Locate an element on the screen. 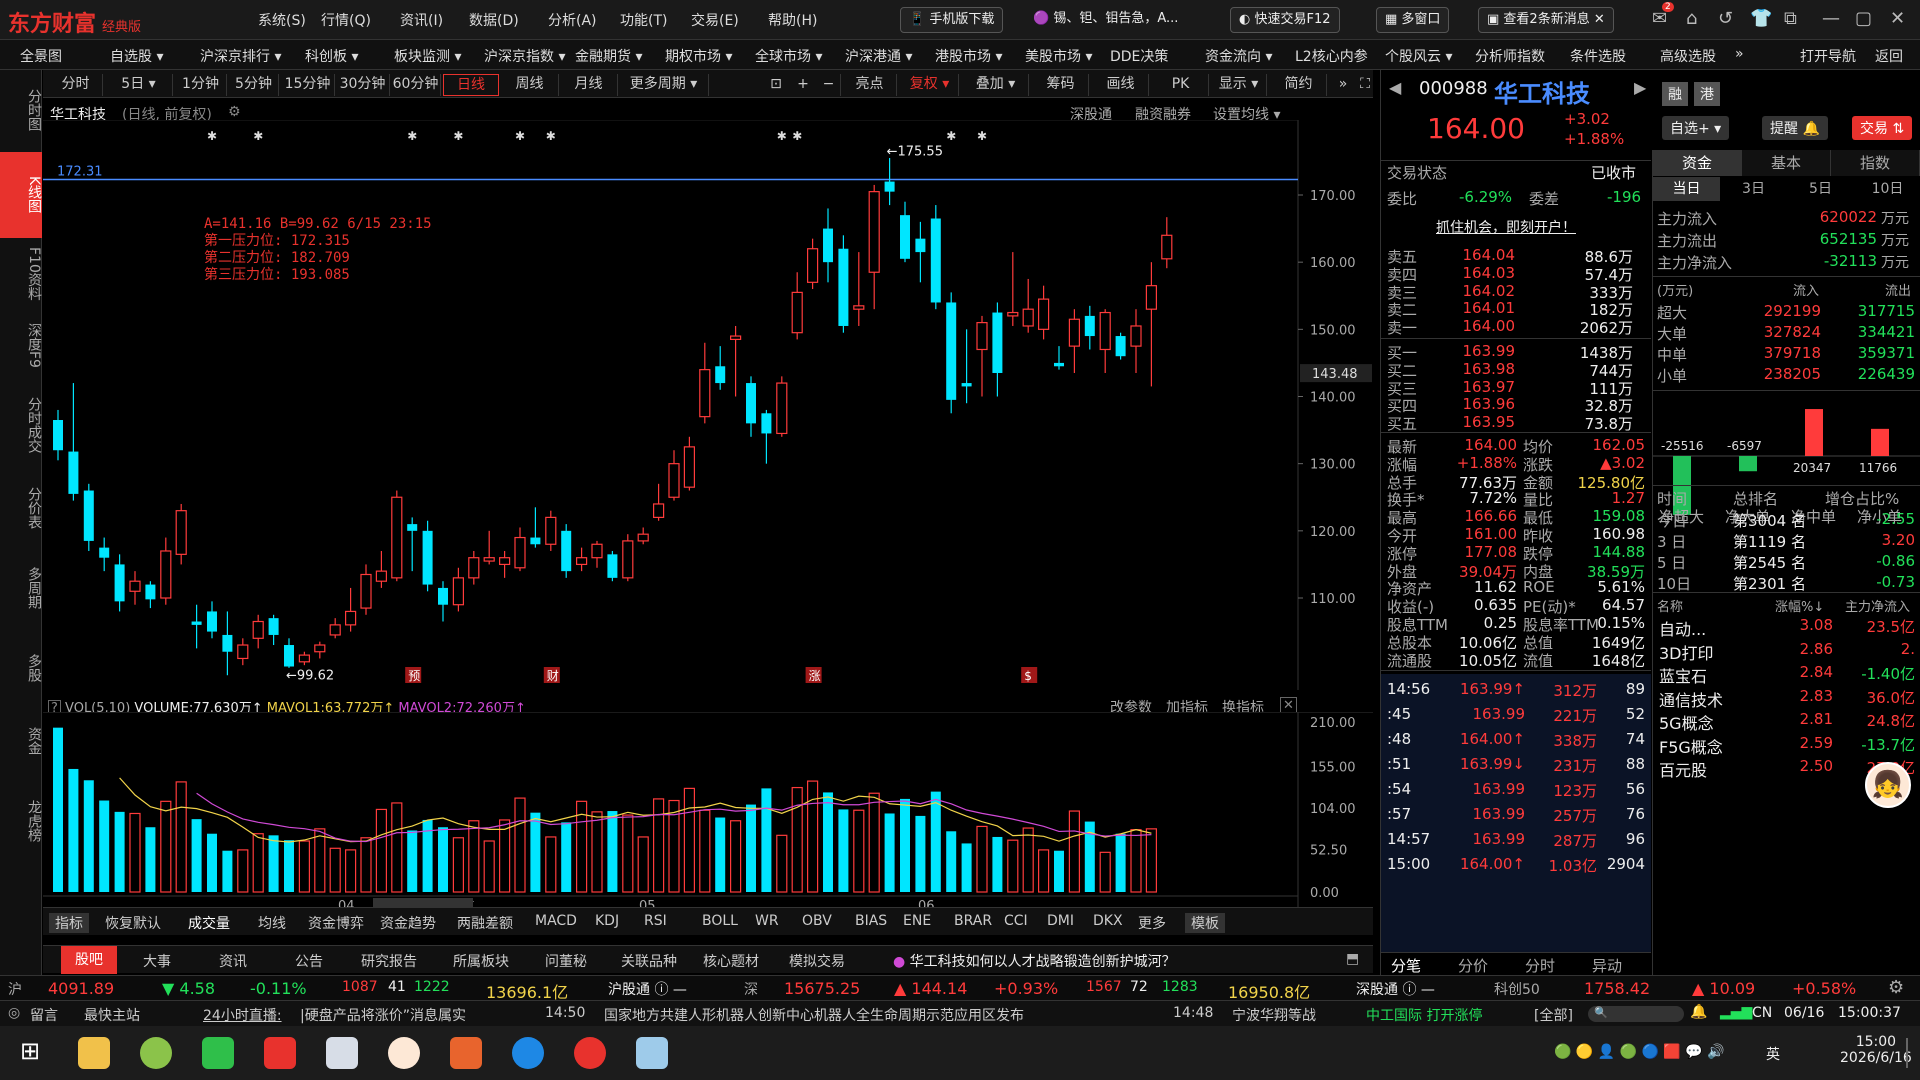 This screenshot has height=1080, width=1920. indicator-tab: BIAS is located at coordinates (871, 921).